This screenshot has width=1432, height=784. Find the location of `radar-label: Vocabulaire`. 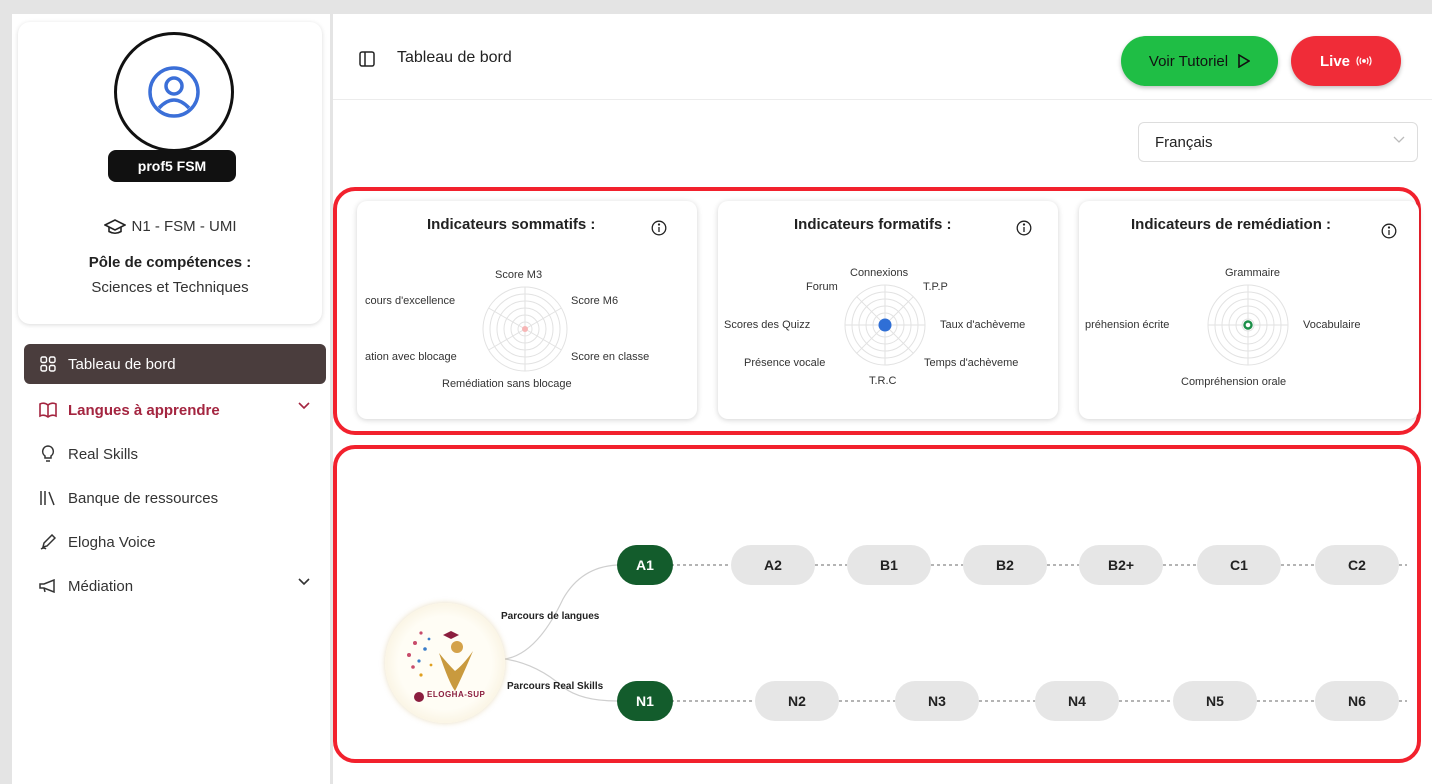

radar-label: Vocabulaire is located at coordinates (1332, 325).